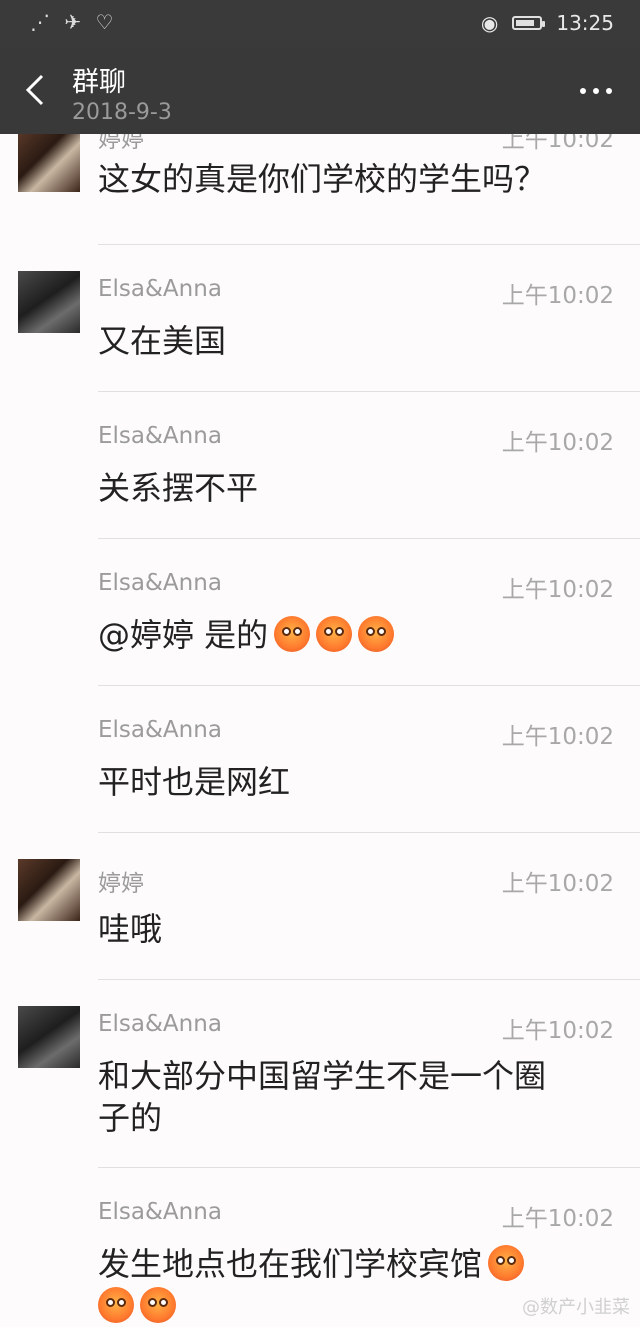 The height and width of the screenshot is (1327, 640). I want to click on watermark: @数产小韭菜, so click(576, 1307).